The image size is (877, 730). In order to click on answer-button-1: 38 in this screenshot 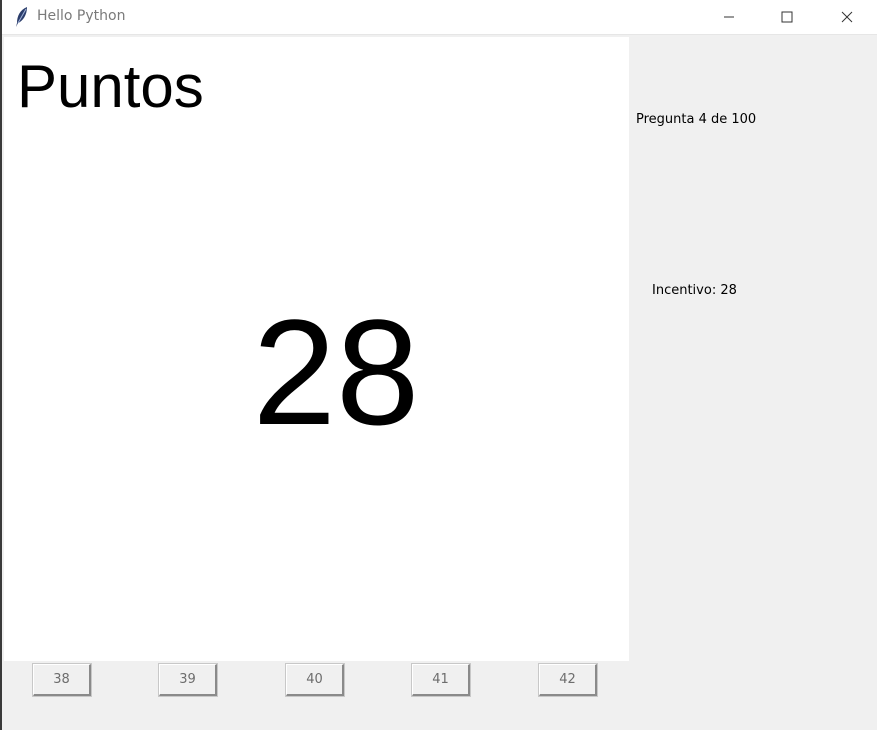, I will do `click(62, 680)`.